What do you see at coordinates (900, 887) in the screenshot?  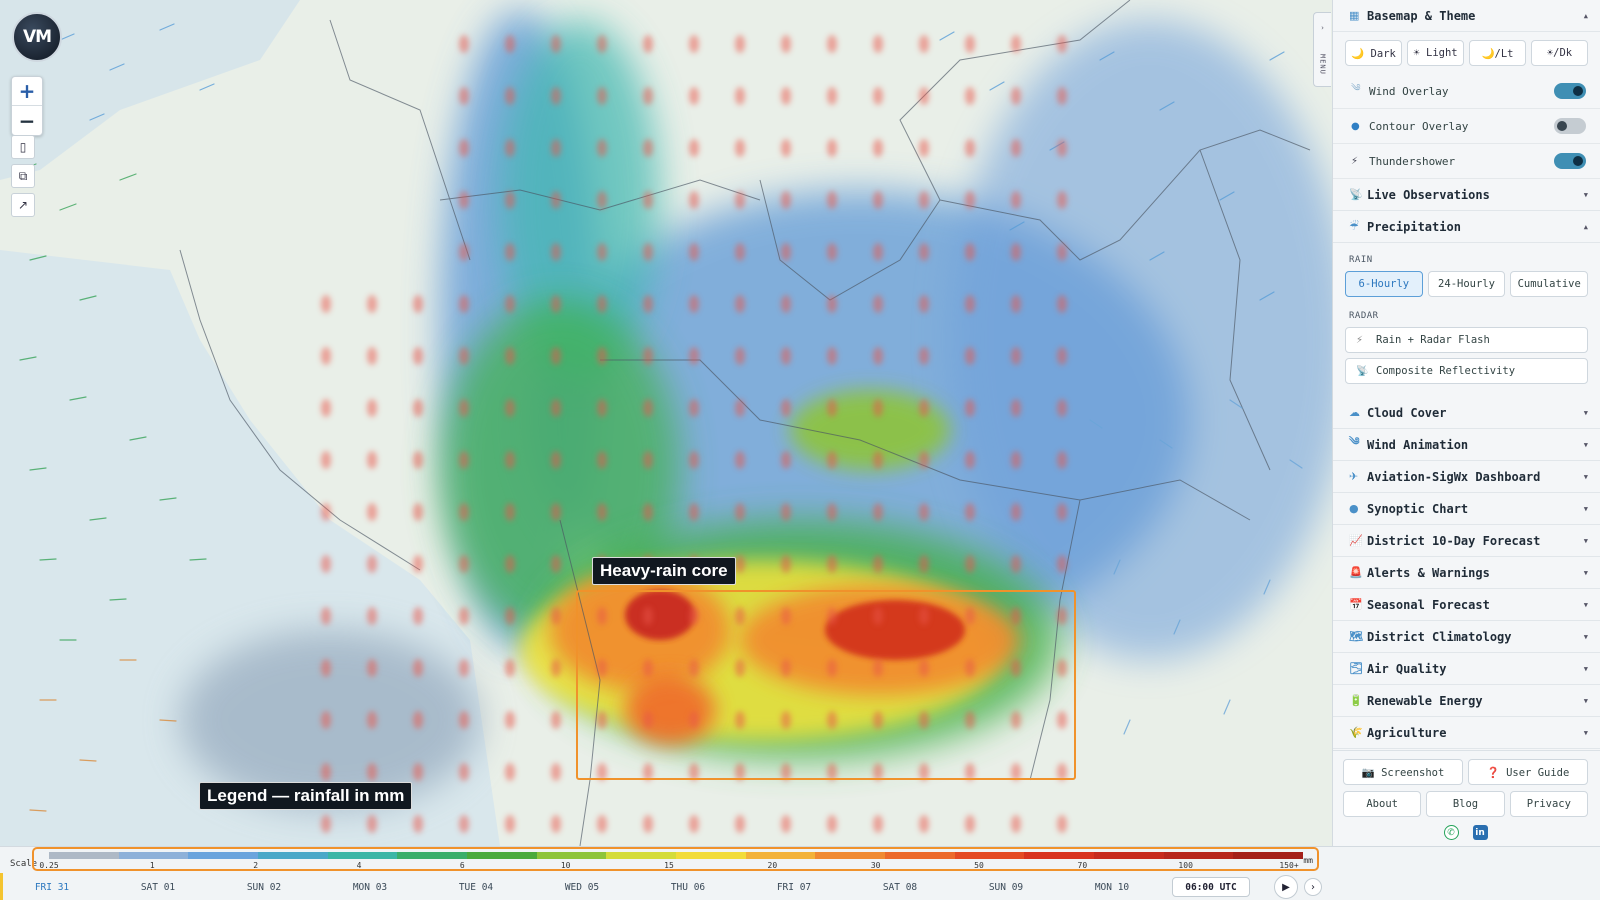 I see `timeline-day: SAT 08` at bounding box center [900, 887].